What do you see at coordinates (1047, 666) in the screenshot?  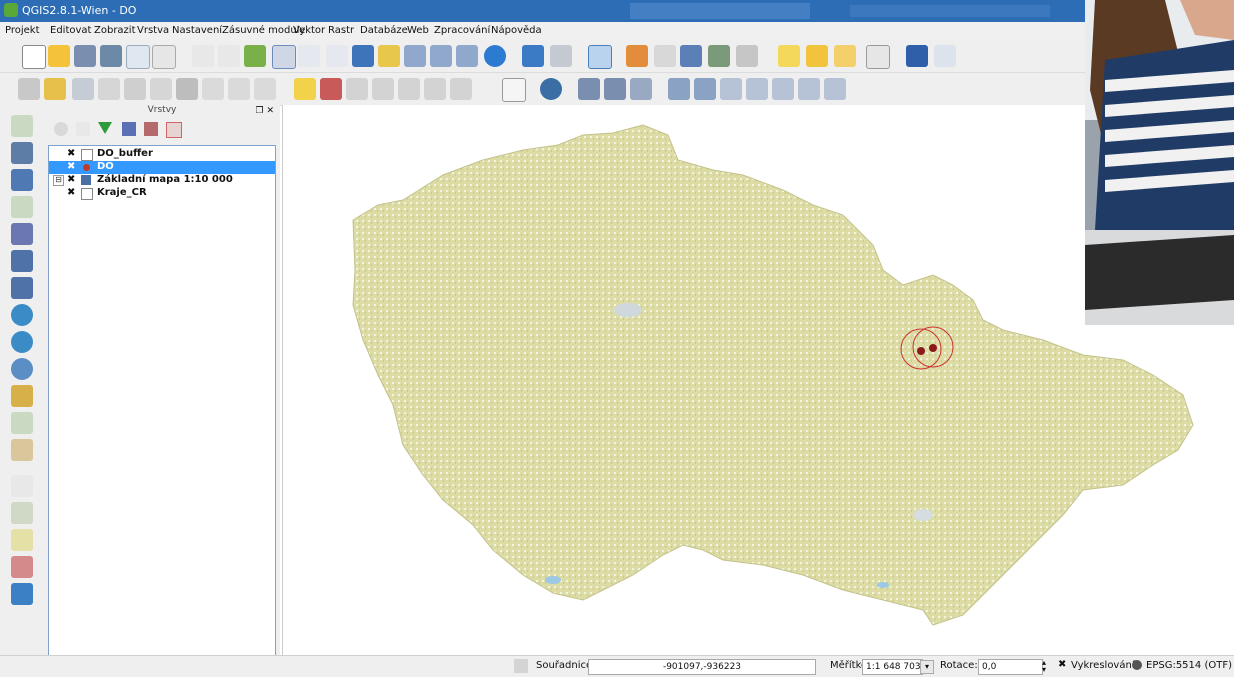 I see `rotation-spin-icon: ▴ ▾` at bounding box center [1047, 666].